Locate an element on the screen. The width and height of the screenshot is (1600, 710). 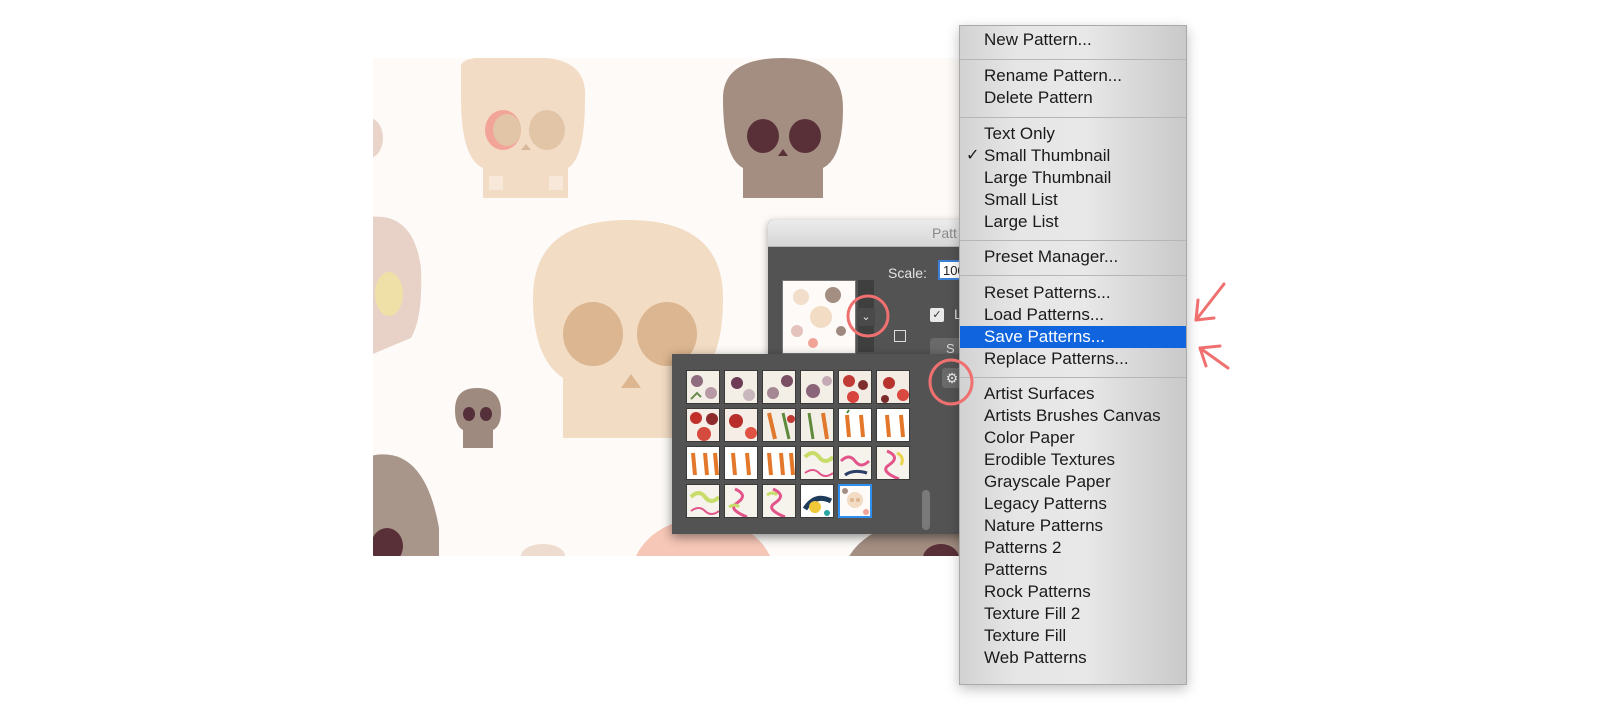
menu-item-texture-fill-2: Texture Fill 2 is located at coordinates (1073, 614).